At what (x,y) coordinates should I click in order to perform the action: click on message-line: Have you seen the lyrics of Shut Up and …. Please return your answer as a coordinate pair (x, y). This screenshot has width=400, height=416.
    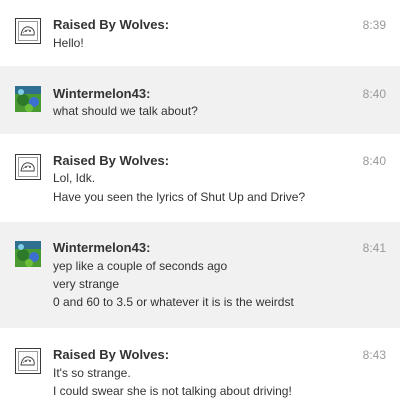
    Looking at the image, I should click on (179, 197).